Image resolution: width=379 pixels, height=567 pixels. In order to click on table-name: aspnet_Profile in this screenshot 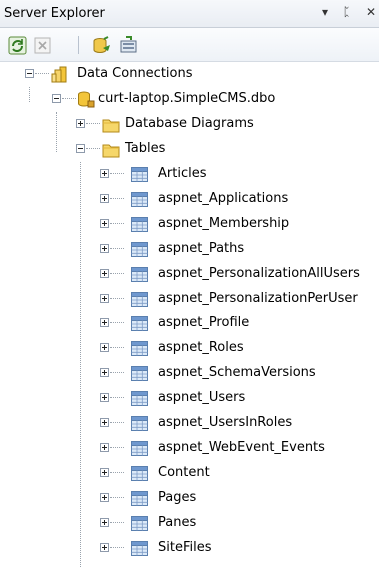, I will do `click(204, 322)`.